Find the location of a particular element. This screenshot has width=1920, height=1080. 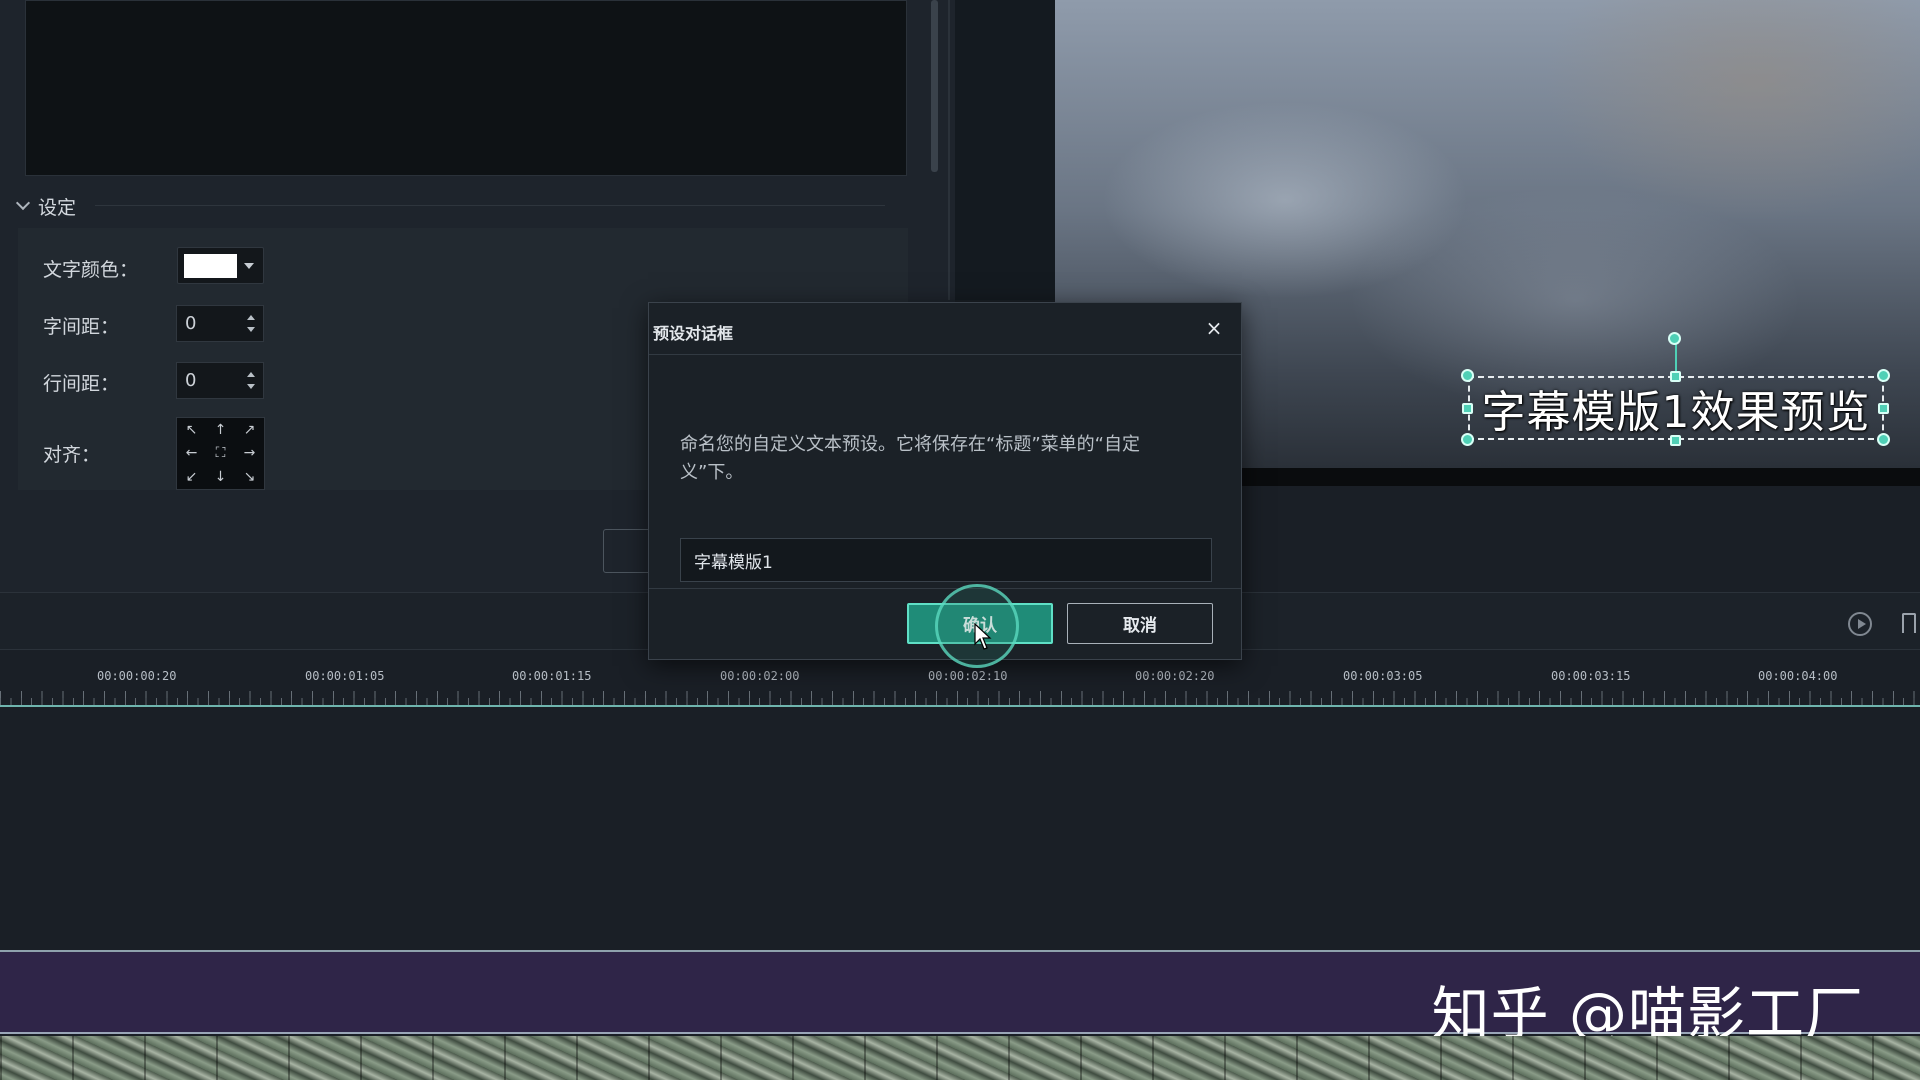

align-left-icon: ← is located at coordinates (191, 454).